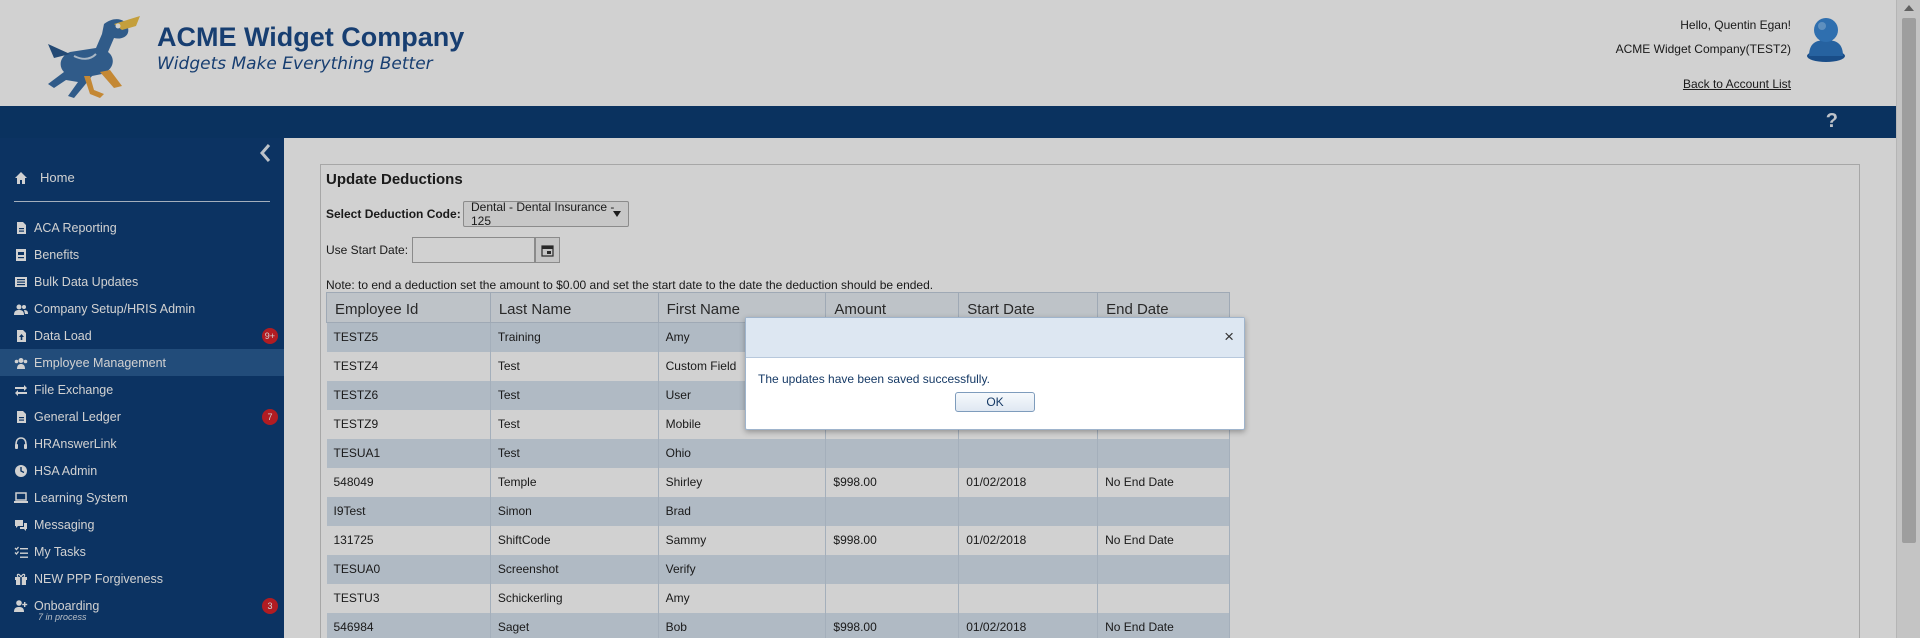  Describe the element at coordinates (995, 338) in the screenshot. I see `dialog-header: ×` at that location.